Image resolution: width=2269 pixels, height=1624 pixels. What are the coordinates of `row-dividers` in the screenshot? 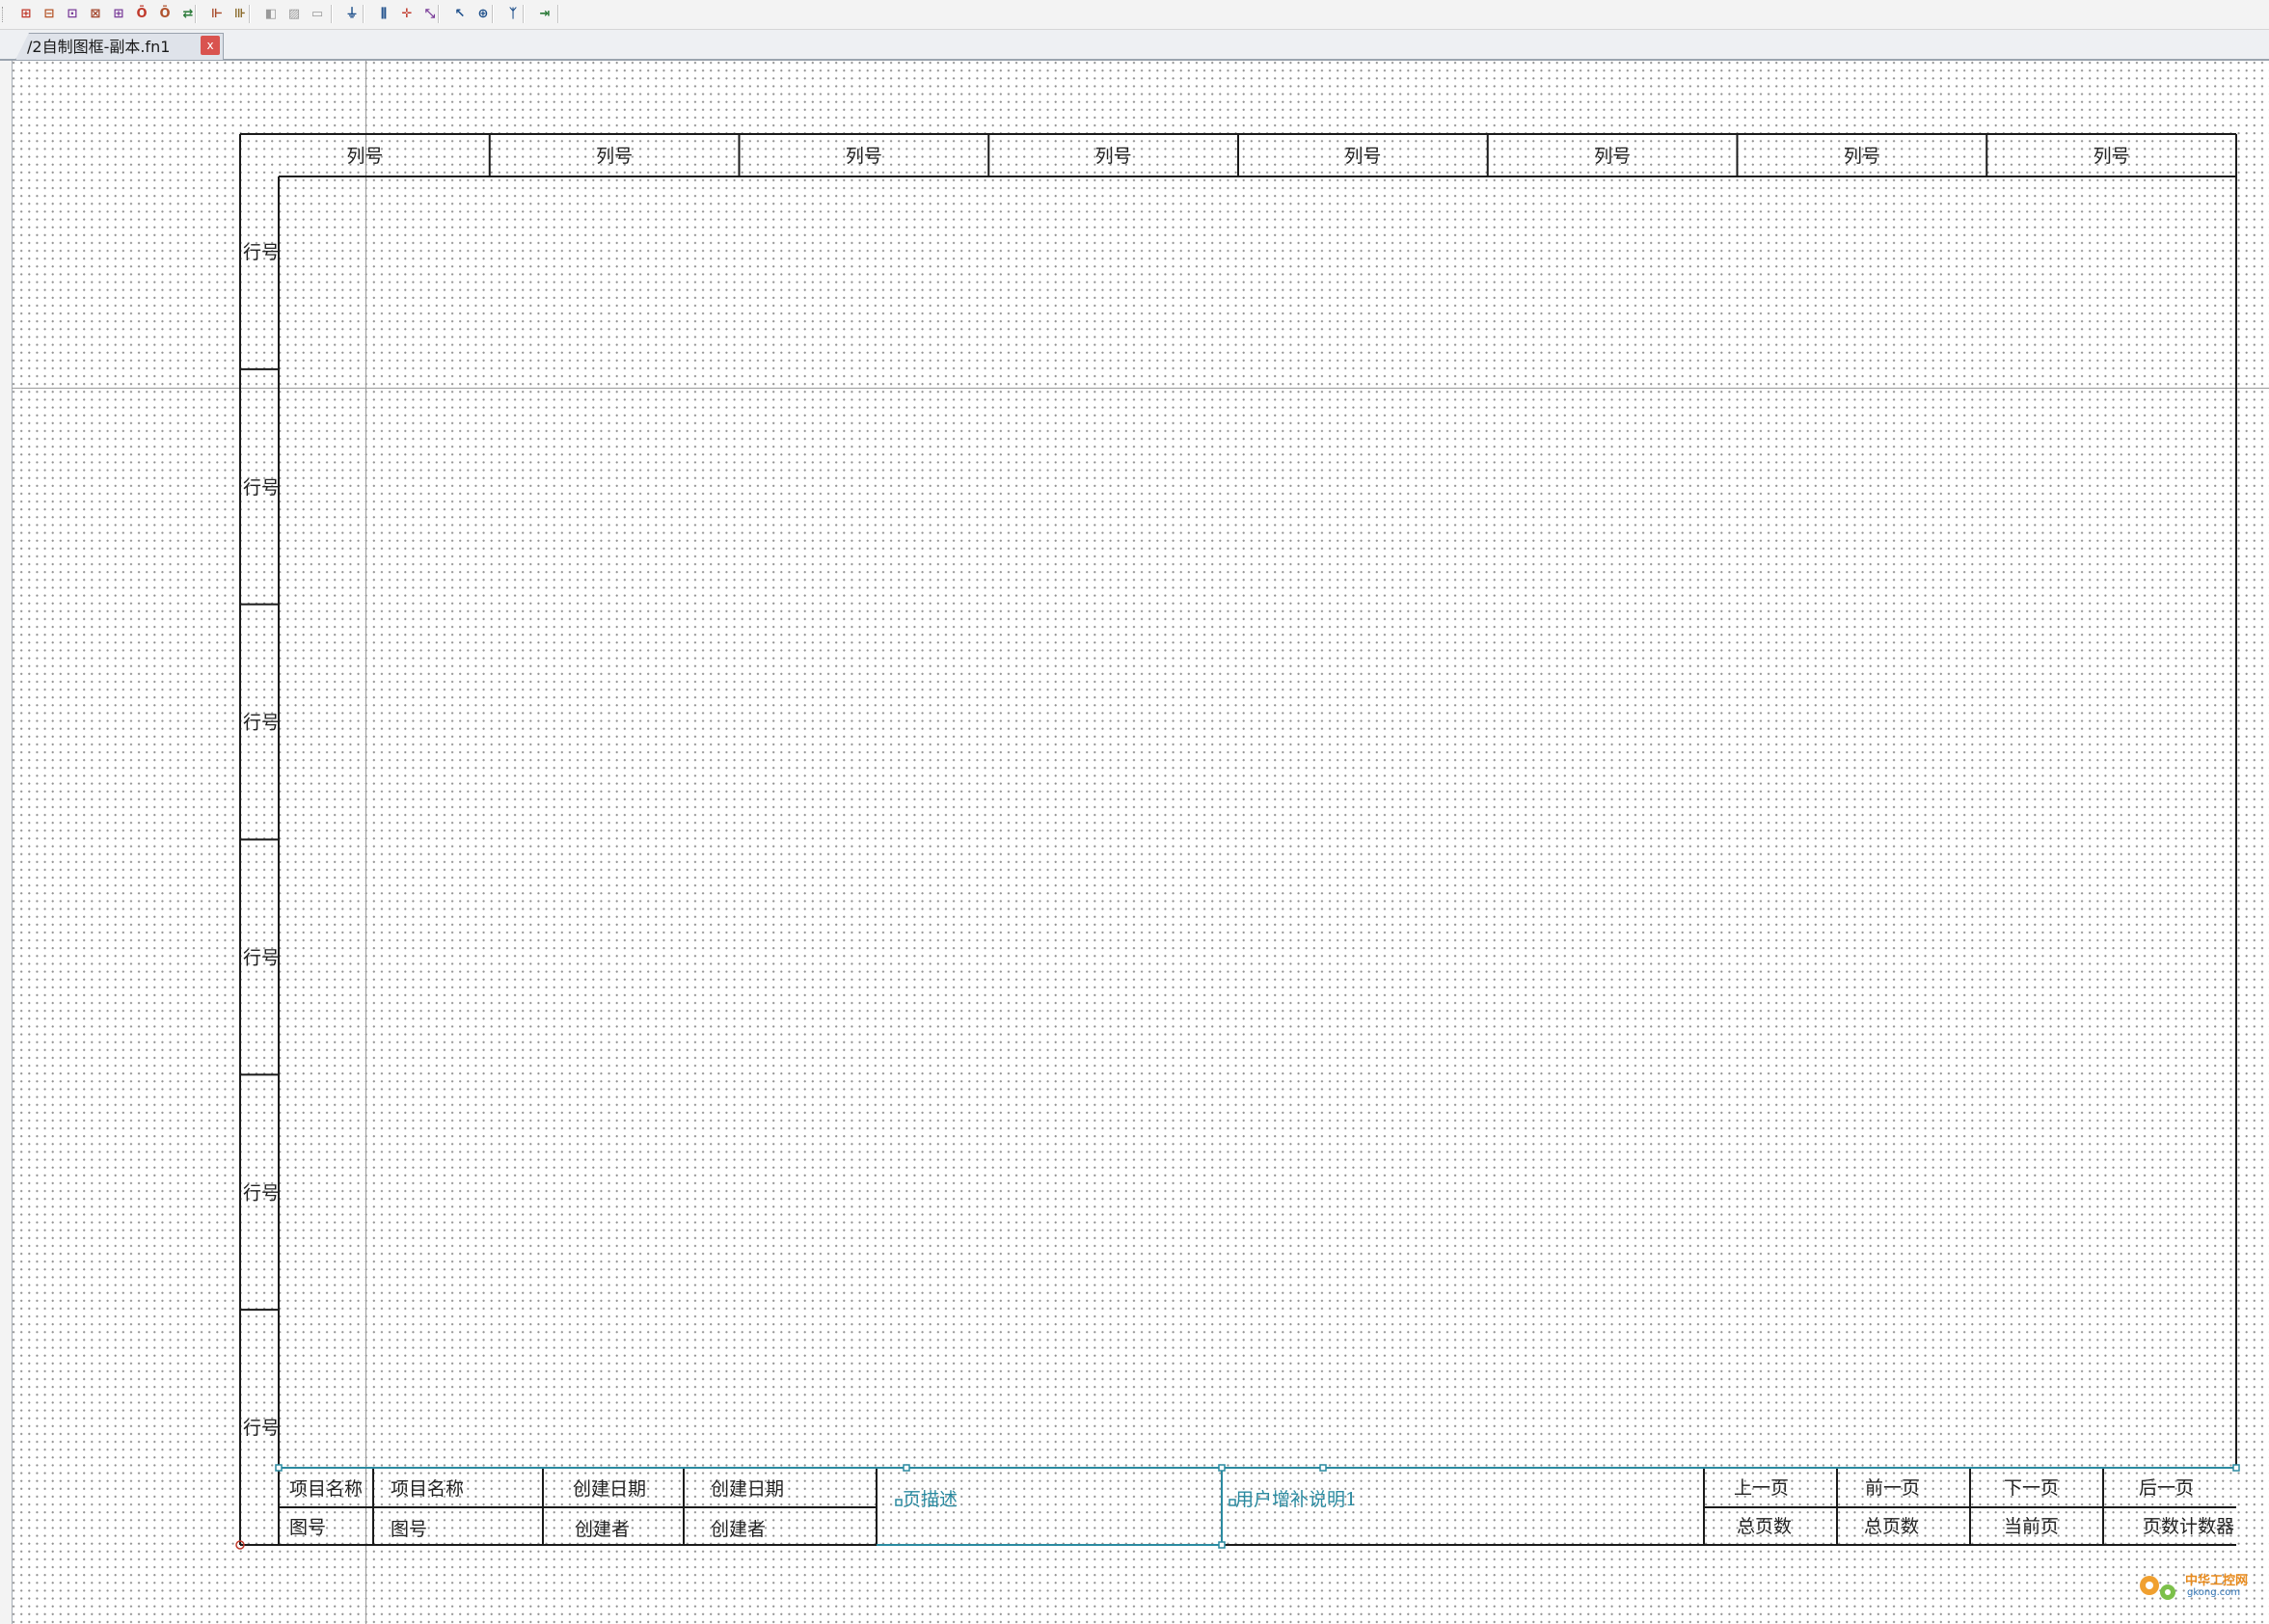 It's located at (259, 839).